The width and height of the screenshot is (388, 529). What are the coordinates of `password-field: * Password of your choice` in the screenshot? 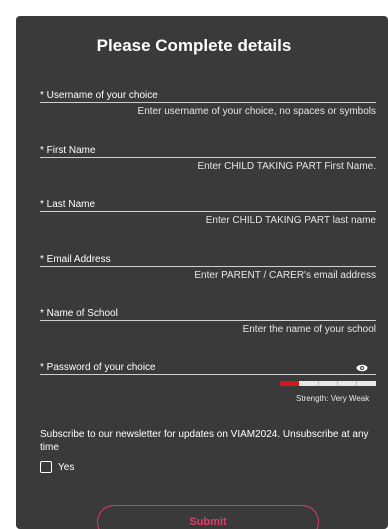 It's located at (208, 368).